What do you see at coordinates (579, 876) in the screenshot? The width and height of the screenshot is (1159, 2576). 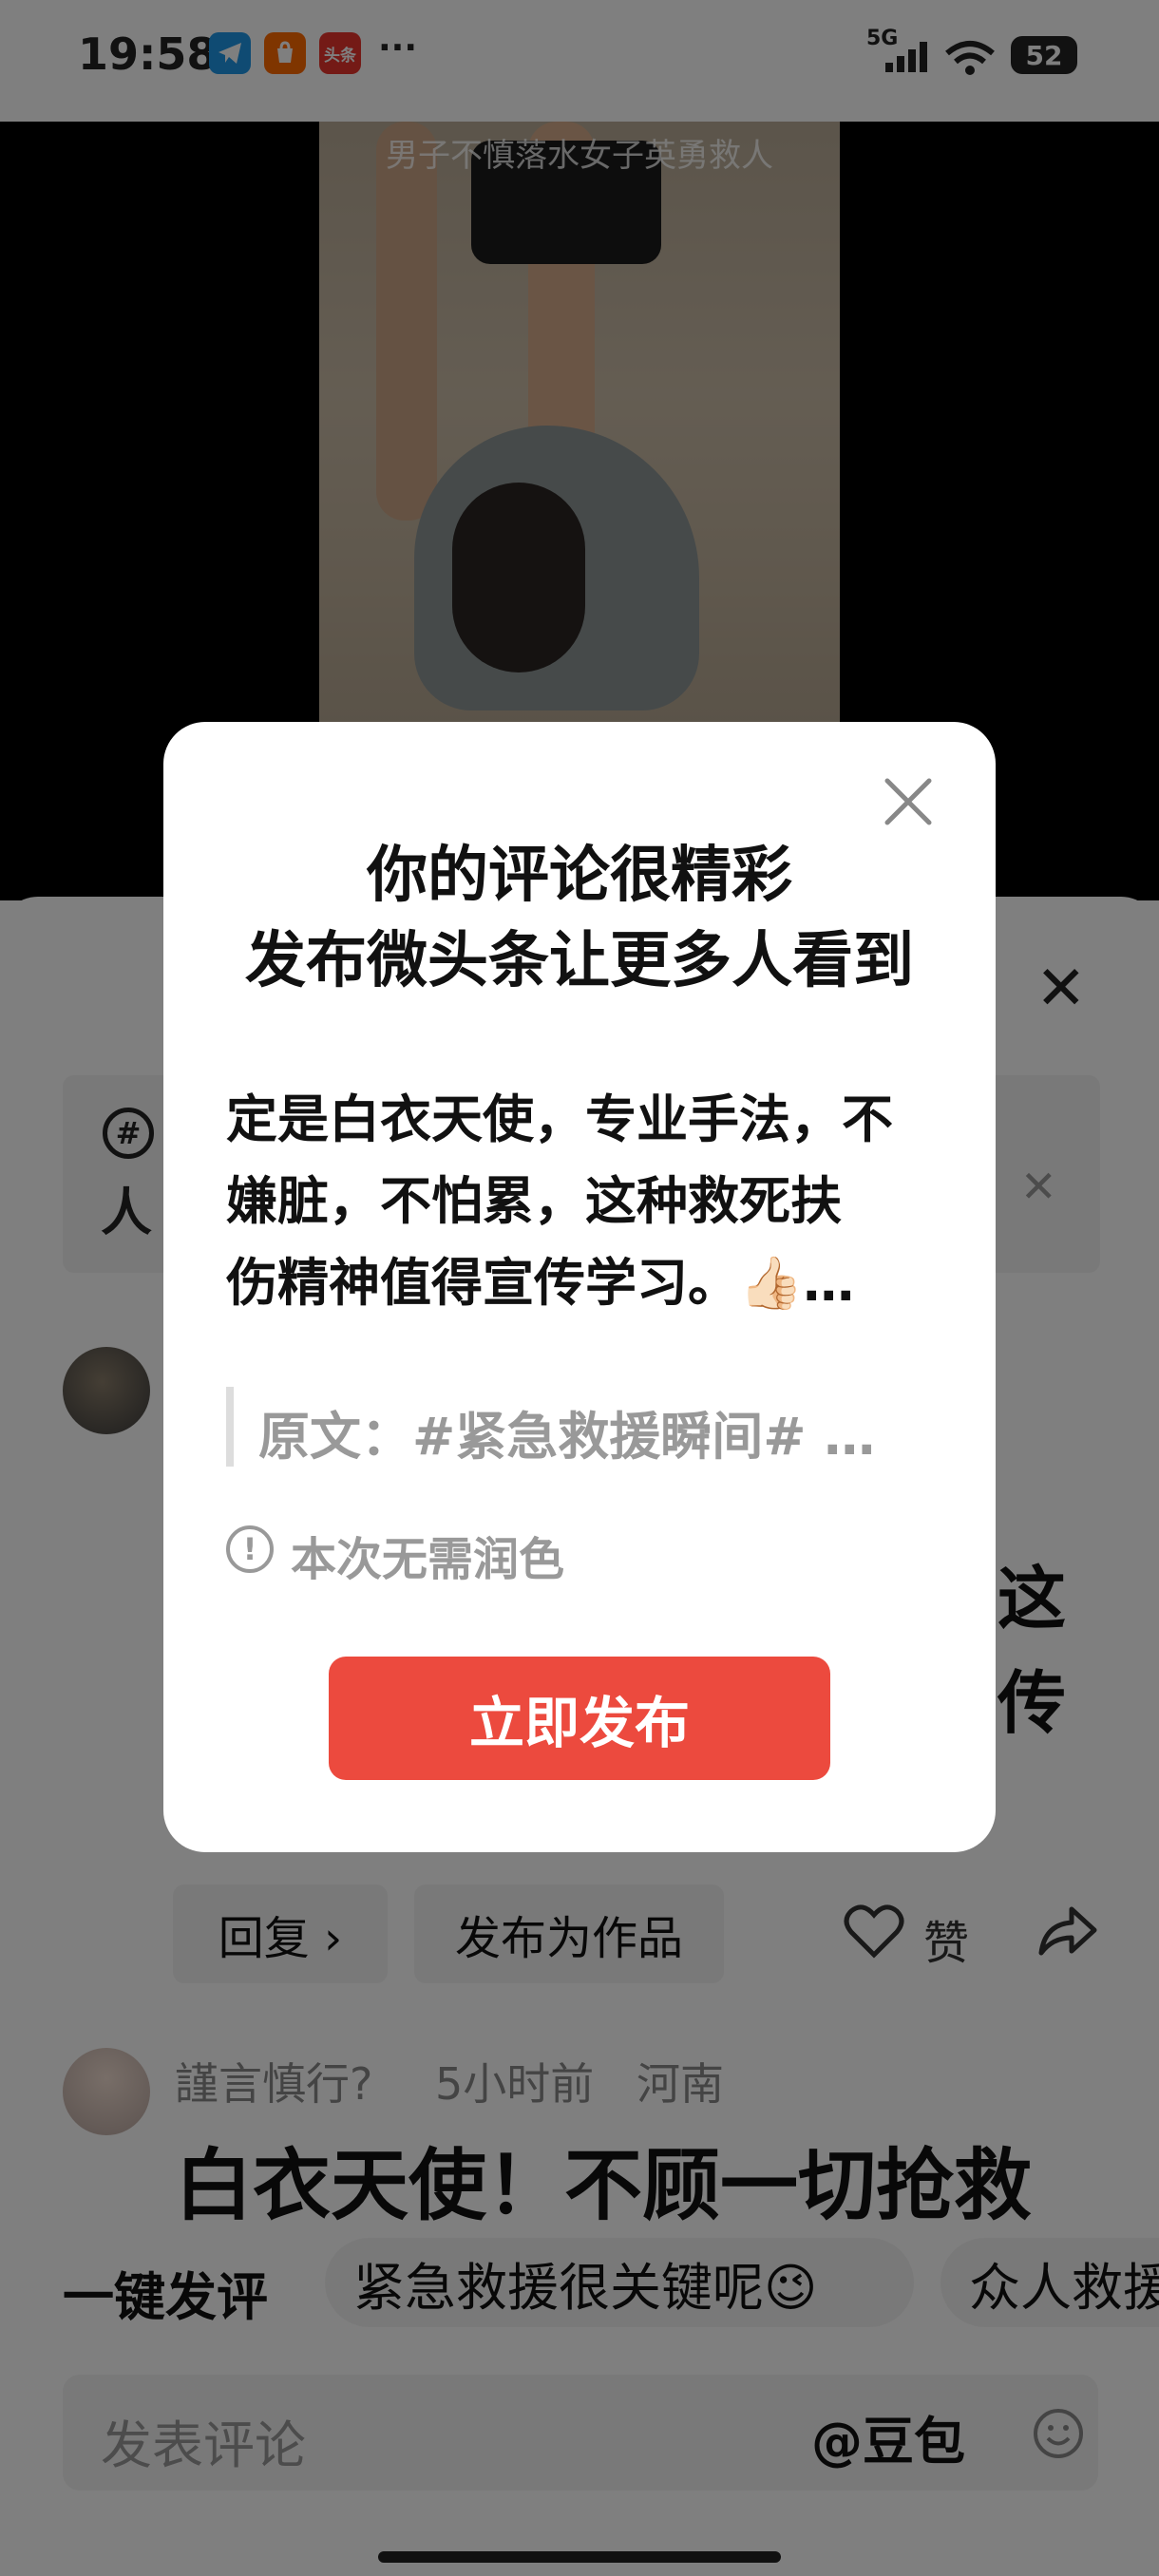 I see `dialog-title: 你的评论很精彩` at bounding box center [579, 876].